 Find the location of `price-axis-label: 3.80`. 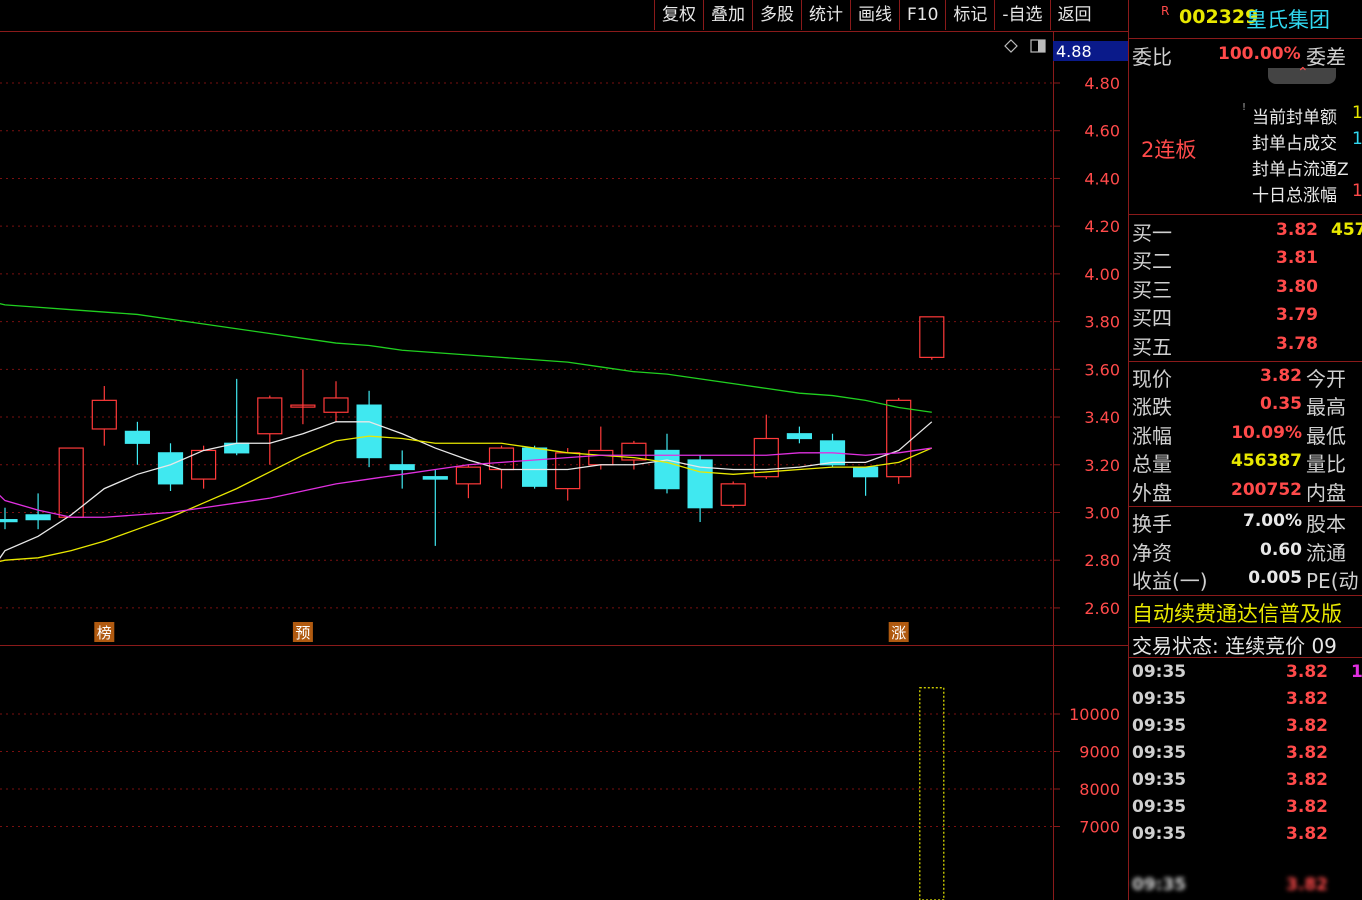

price-axis-label: 3.80 is located at coordinates (1102, 322).